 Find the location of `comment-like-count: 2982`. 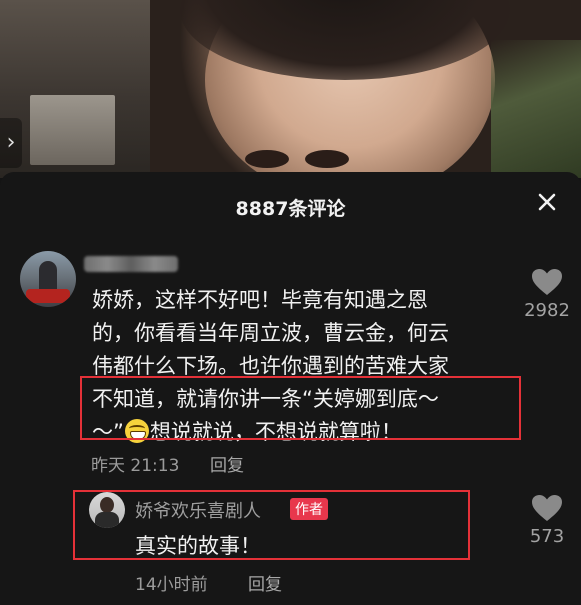

comment-like-count: 2982 is located at coordinates (547, 310).